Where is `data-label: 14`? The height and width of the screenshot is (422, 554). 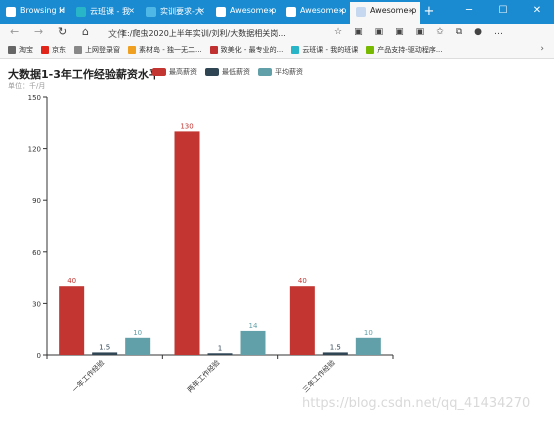 data-label: 14 is located at coordinates (253, 326).